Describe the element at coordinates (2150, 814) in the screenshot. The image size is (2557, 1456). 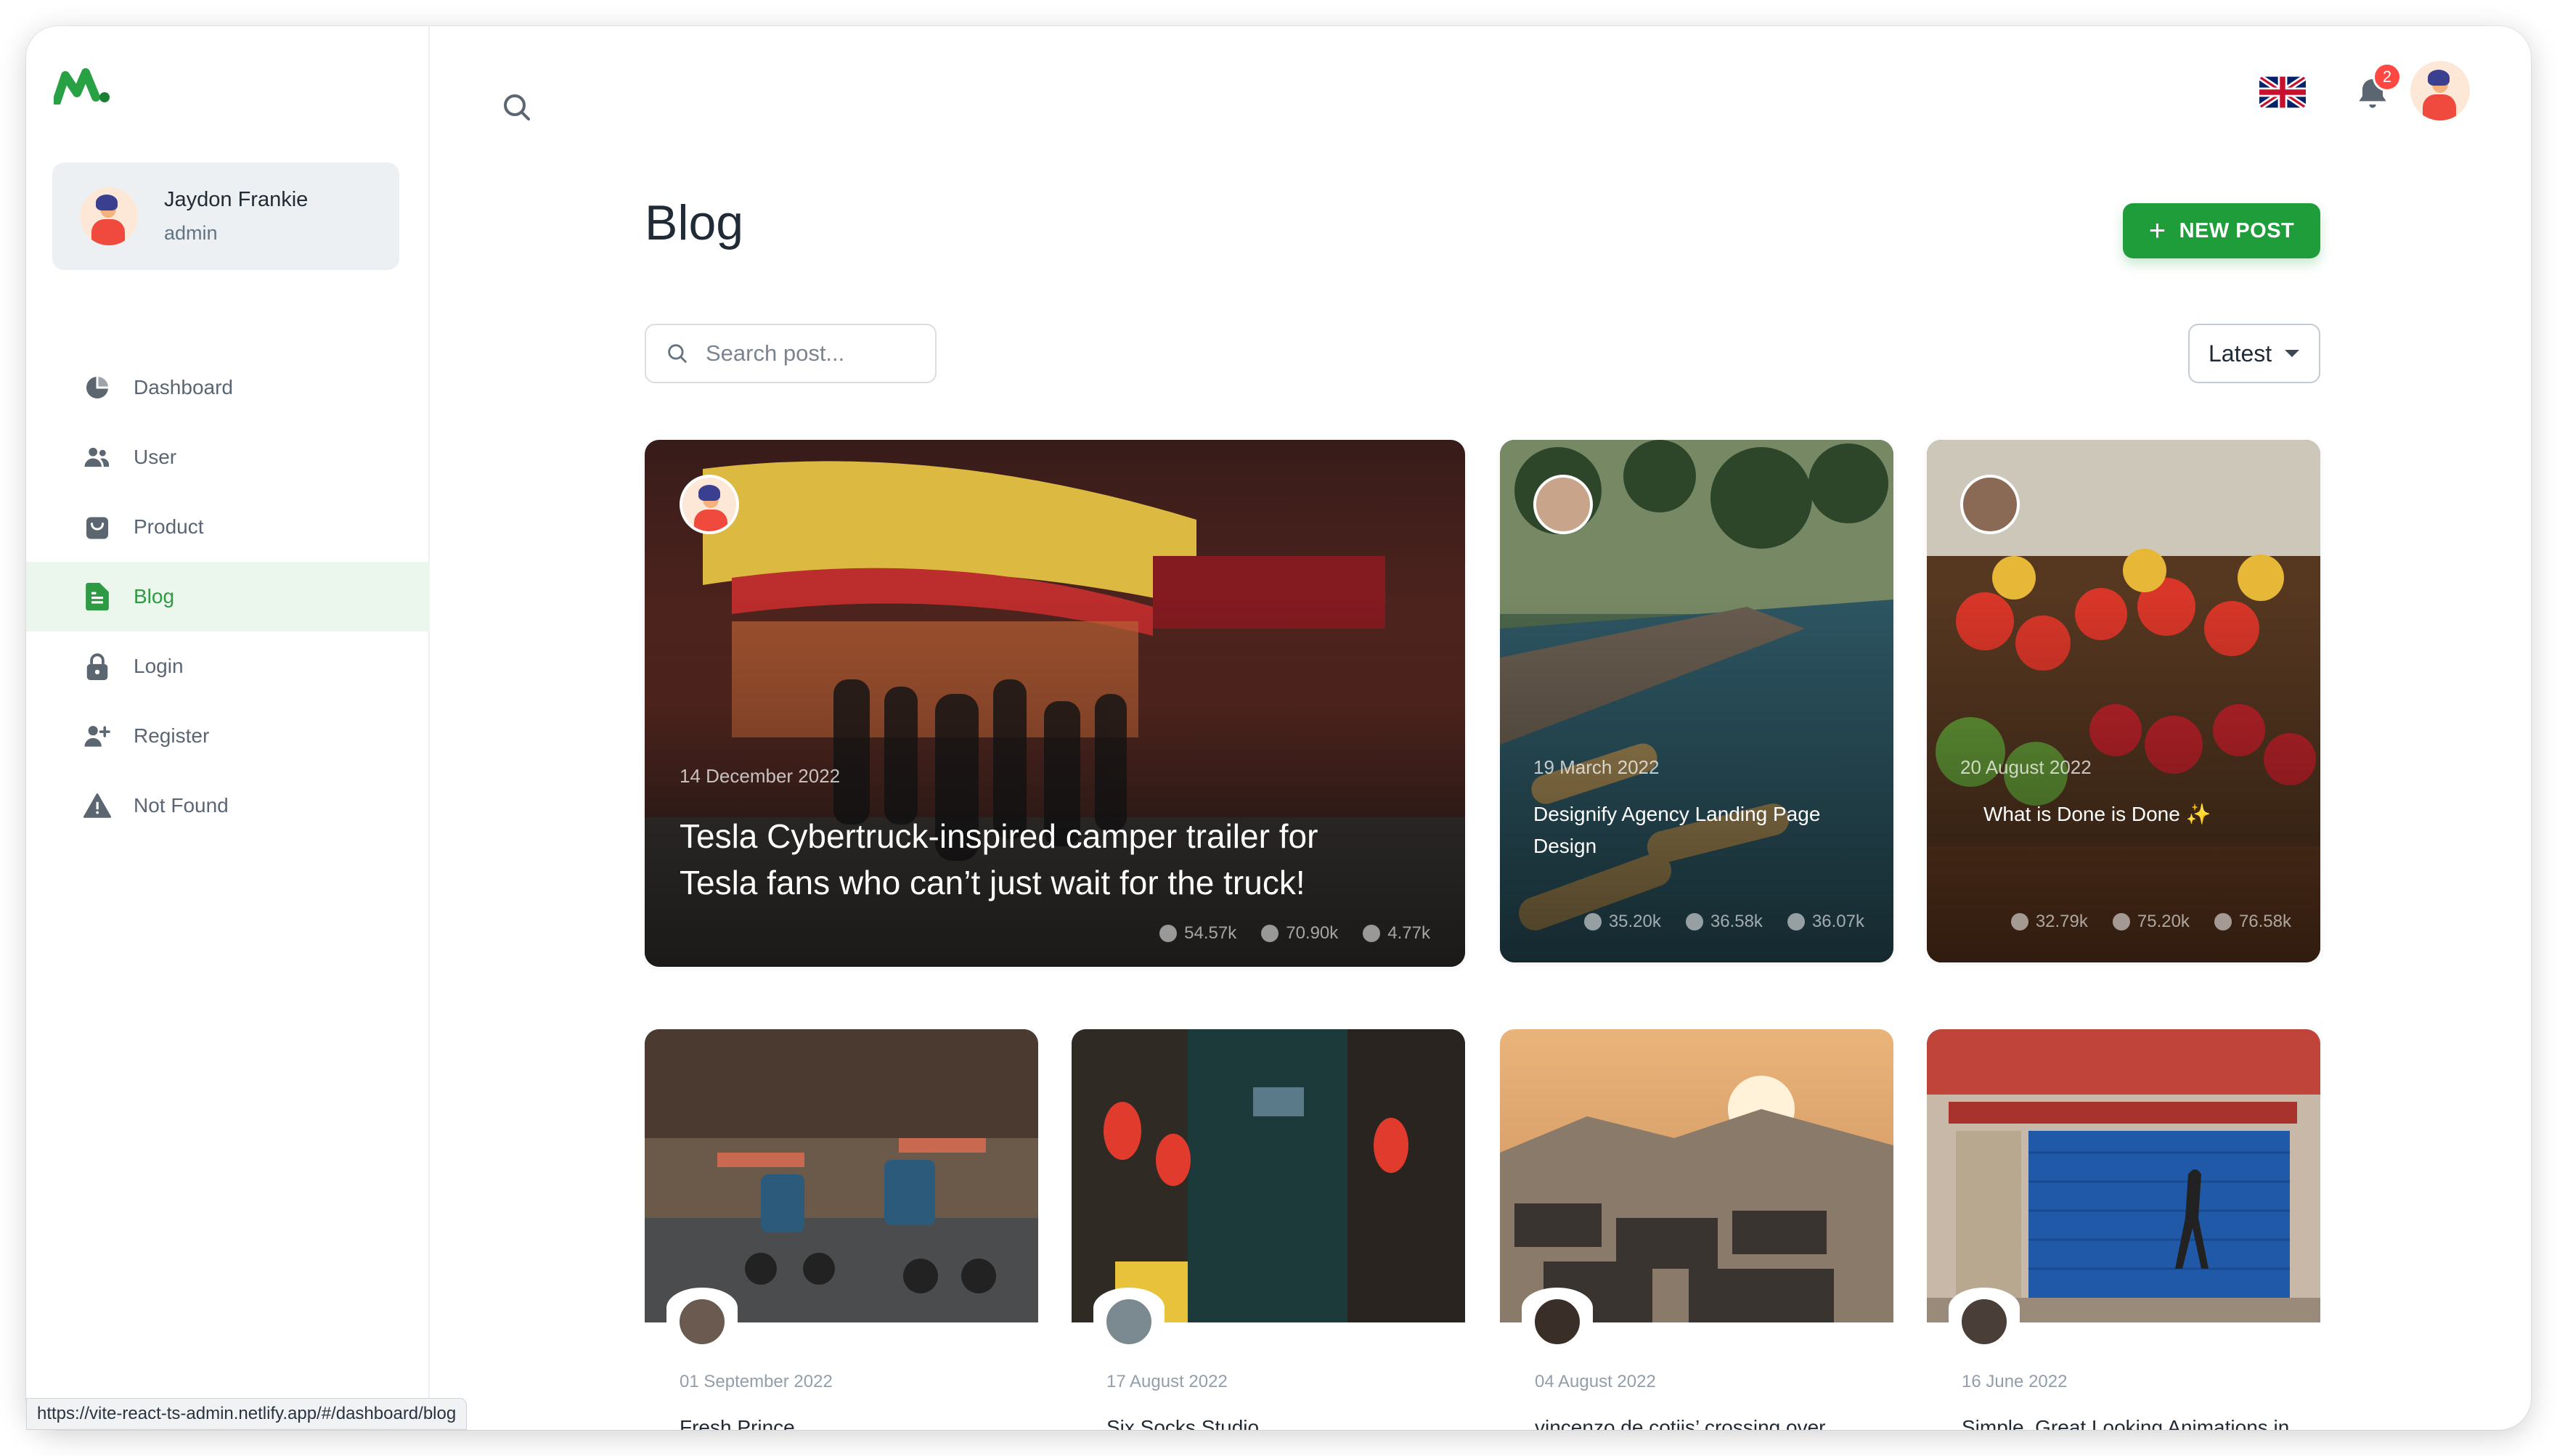
I see `post-title: What is Done is Done ✨` at that location.